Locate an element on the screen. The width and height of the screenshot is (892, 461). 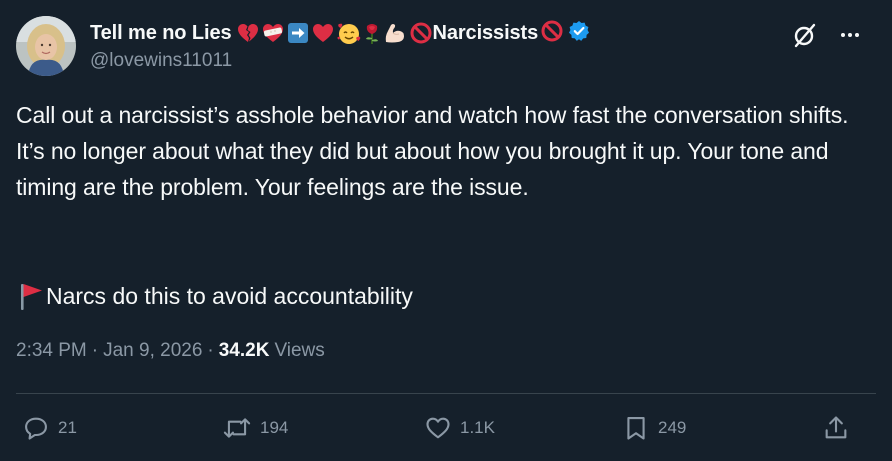
name-suffix: Narcissists is located at coordinates (486, 33).